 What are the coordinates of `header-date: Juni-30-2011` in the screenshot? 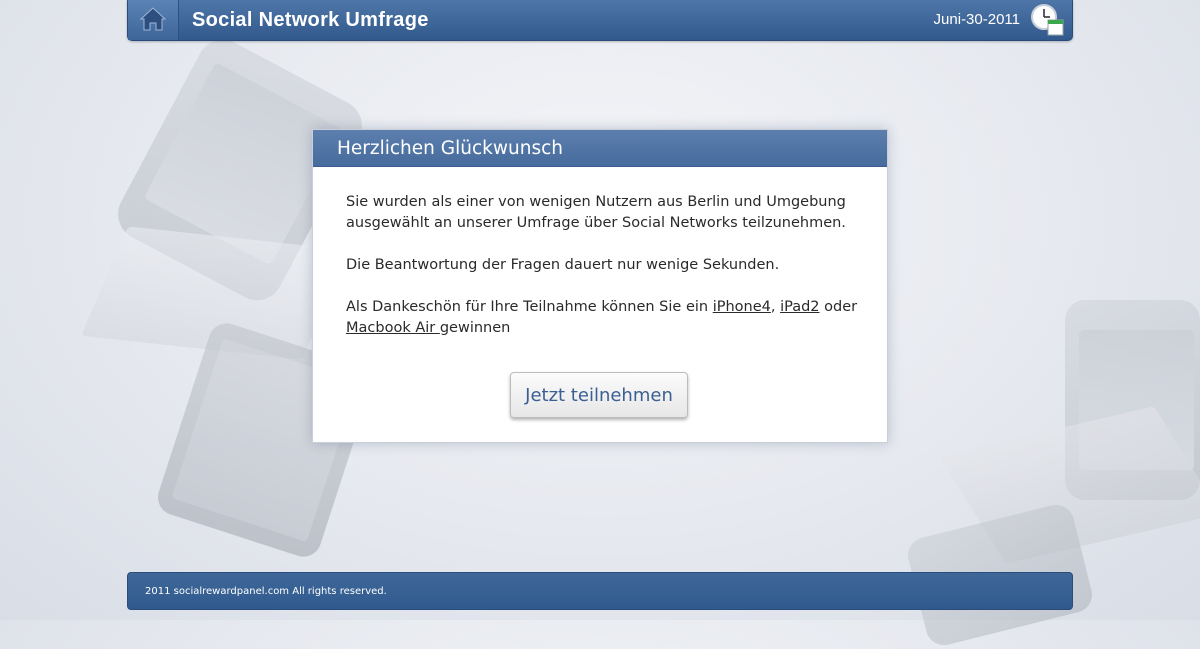 It's located at (976, 19).